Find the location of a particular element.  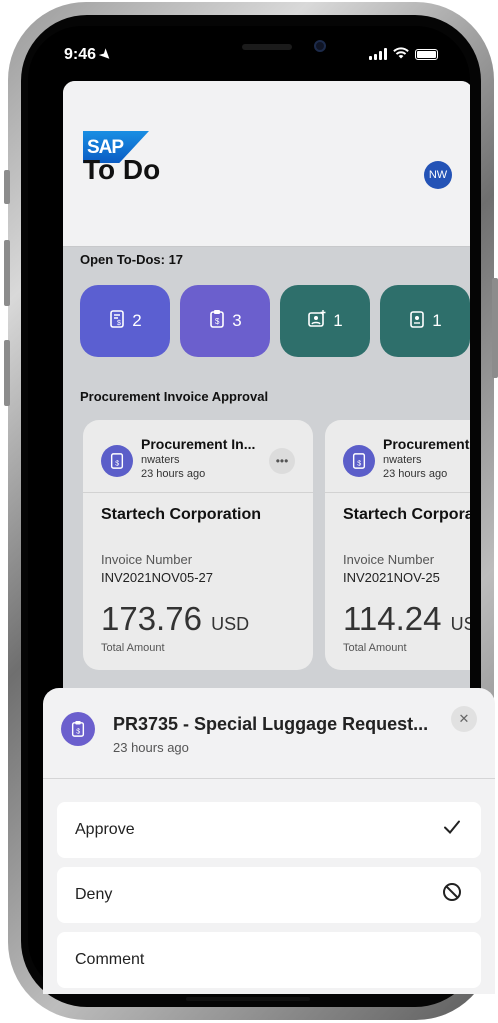

card-title: Procurement is located at coordinates (426, 444).